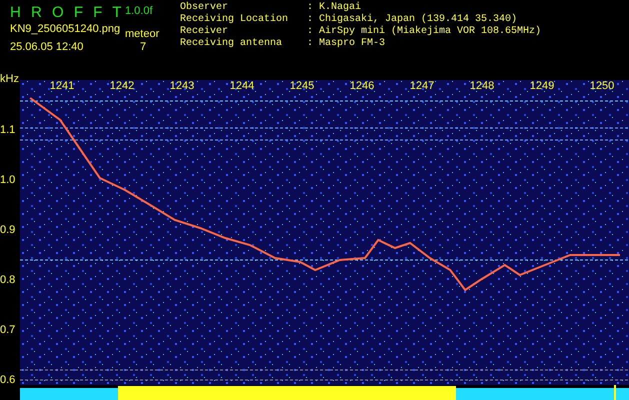 The height and width of the screenshot is (400, 629). Describe the element at coordinates (362, 86) in the screenshot. I see `axis-tick-label: 1246` at that location.